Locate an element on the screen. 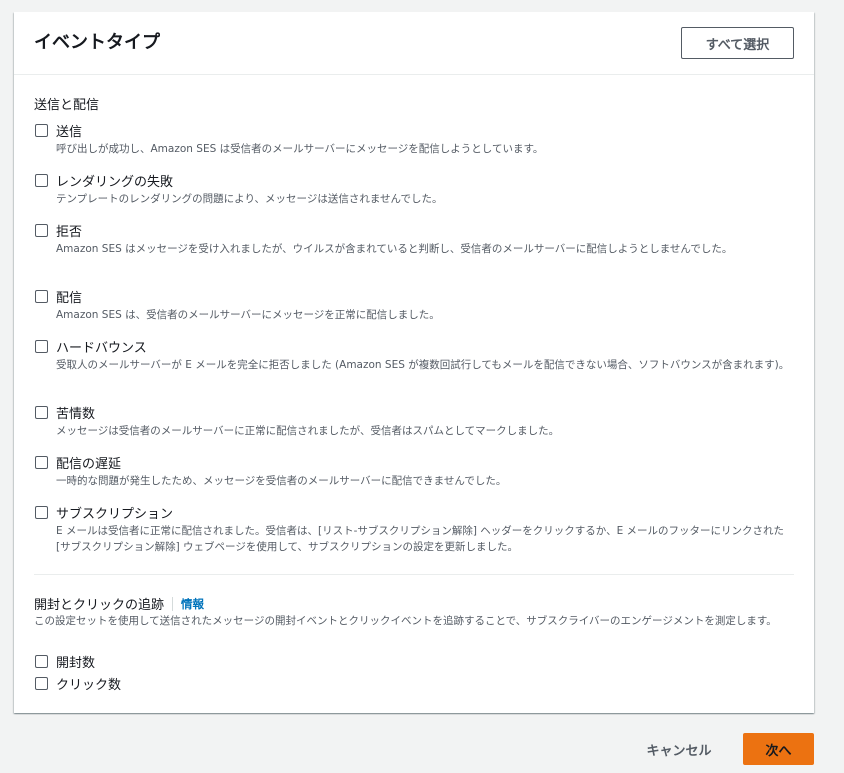 The height and width of the screenshot is (773, 844). tracking-title-row: 開封とクリックの追跡 情報 is located at coordinates (119, 603).